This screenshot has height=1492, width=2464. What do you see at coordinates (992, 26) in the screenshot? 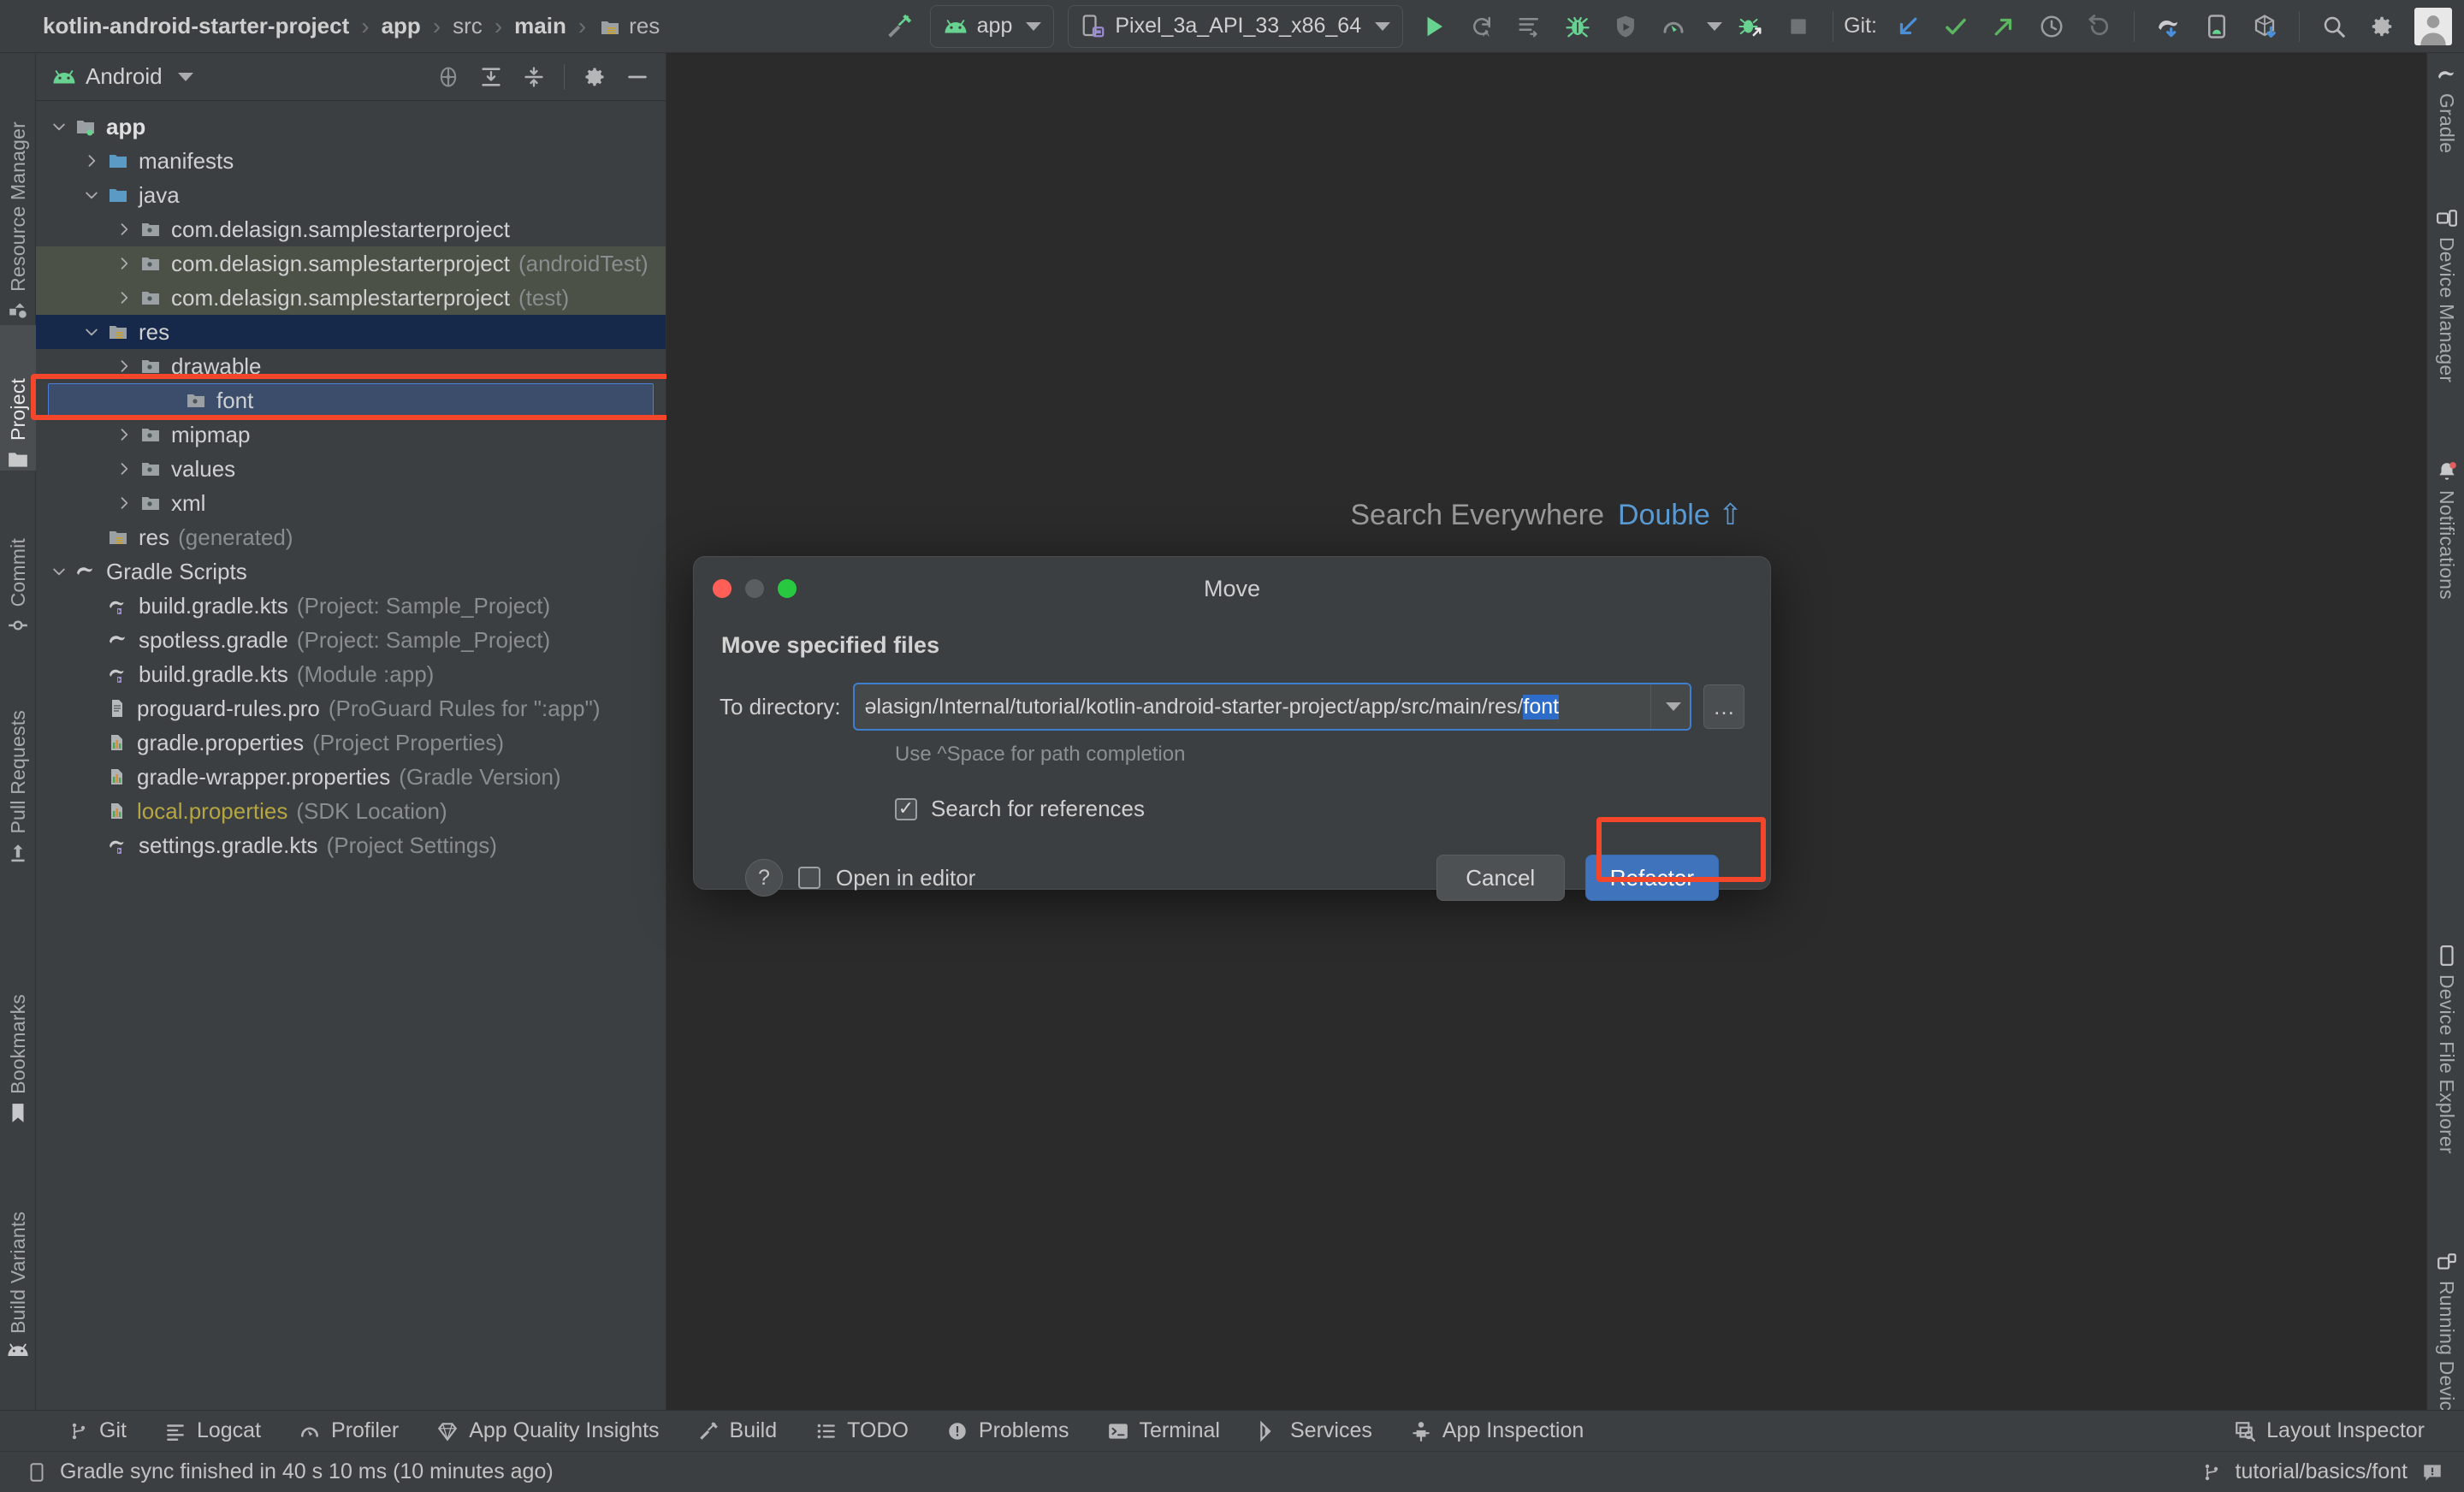
I see `run-configuration-selector: app` at bounding box center [992, 26].